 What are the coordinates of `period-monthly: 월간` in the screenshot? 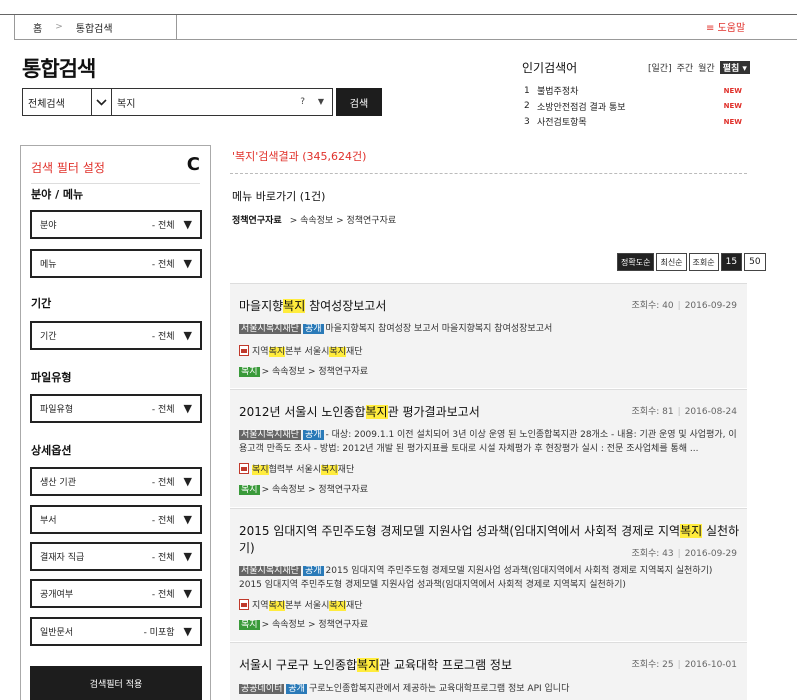 It's located at (706, 67).